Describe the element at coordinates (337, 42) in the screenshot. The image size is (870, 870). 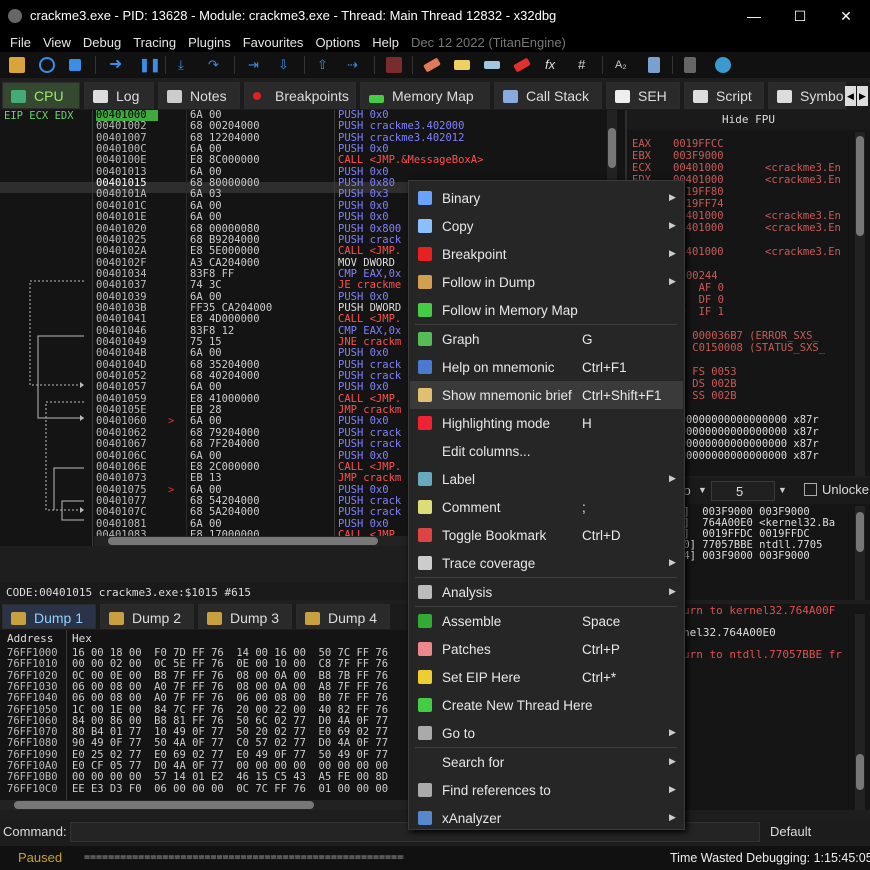
I see `menu-options: Options` at that location.